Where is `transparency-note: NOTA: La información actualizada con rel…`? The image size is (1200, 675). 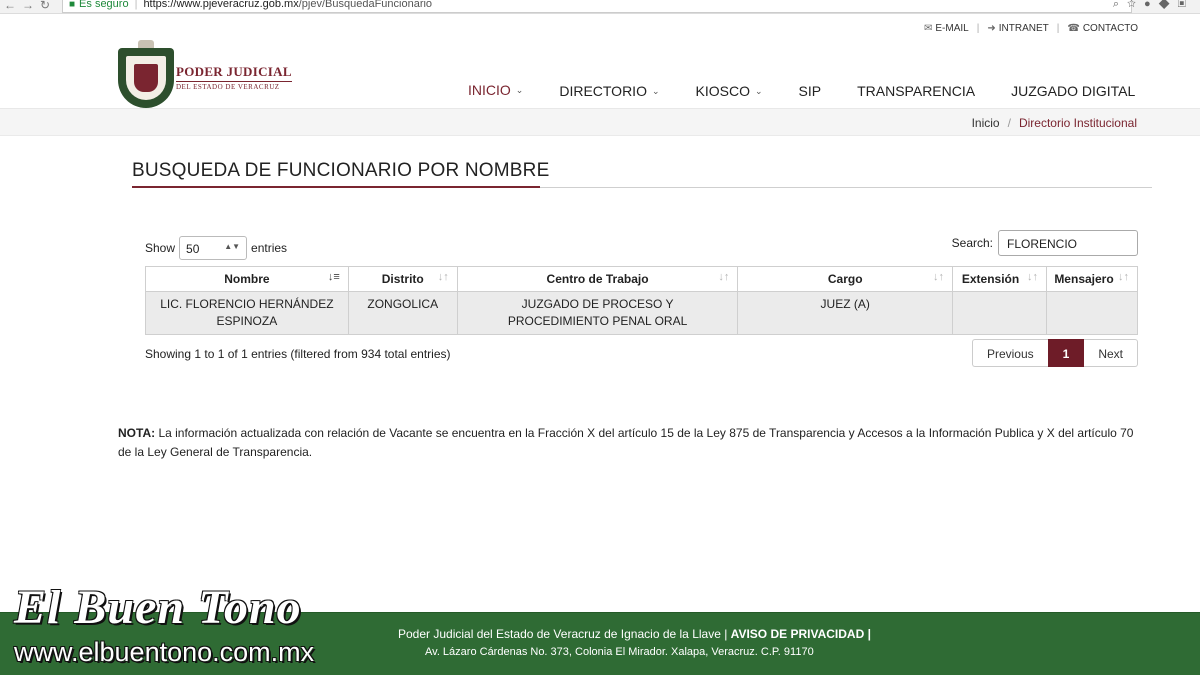
transparency-note: NOTA: La información actualizada con rel… is located at coordinates (628, 443).